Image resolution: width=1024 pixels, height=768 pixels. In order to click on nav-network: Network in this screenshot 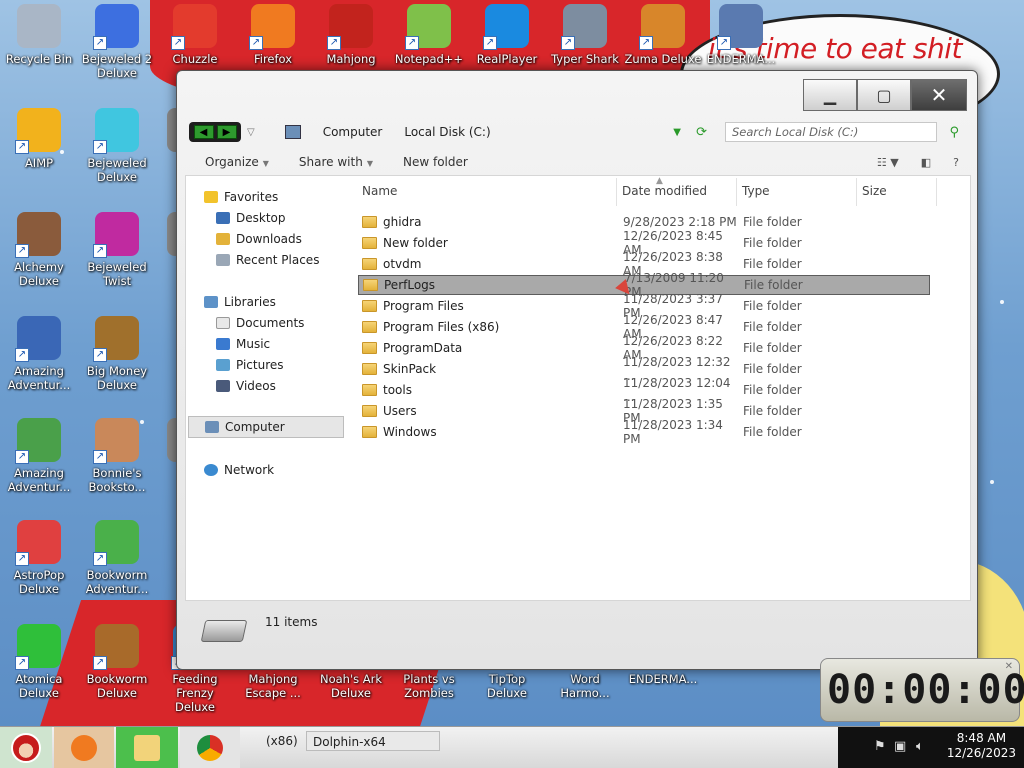, I will do `click(239, 470)`.